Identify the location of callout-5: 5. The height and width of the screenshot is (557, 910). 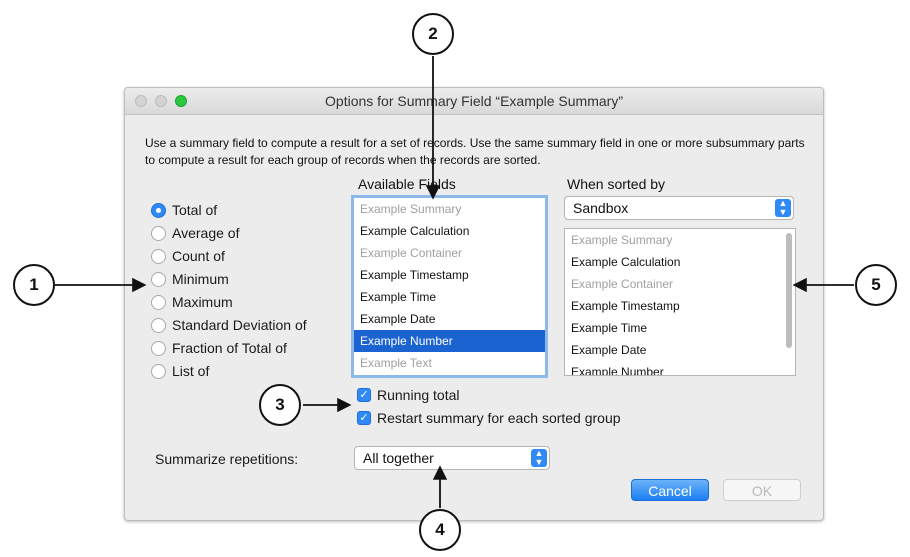
(876, 285).